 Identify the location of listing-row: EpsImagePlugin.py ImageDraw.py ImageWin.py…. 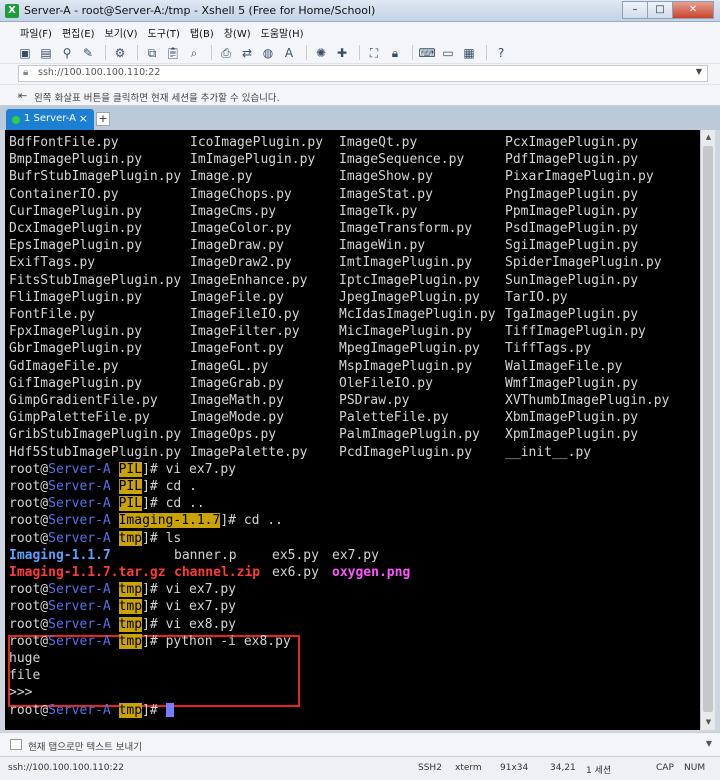
(349, 245).